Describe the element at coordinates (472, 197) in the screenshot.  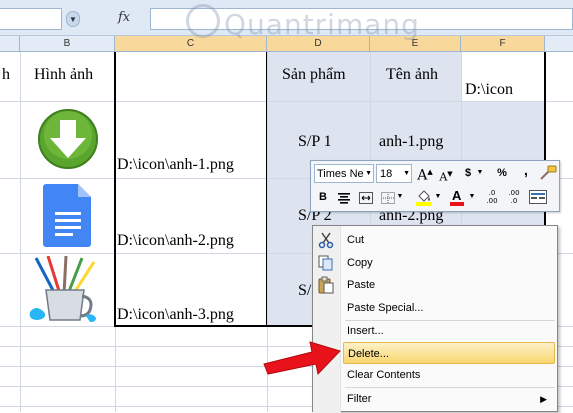
I see `font-color-dropdown-icon: ▼` at that location.